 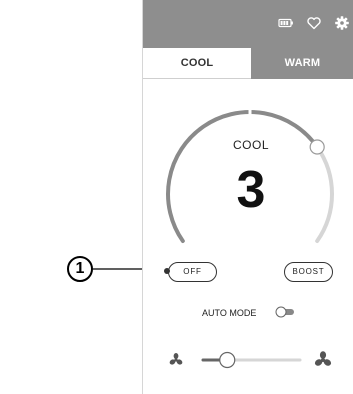 I want to click on tab-cool: COOL, so click(x=197, y=63).